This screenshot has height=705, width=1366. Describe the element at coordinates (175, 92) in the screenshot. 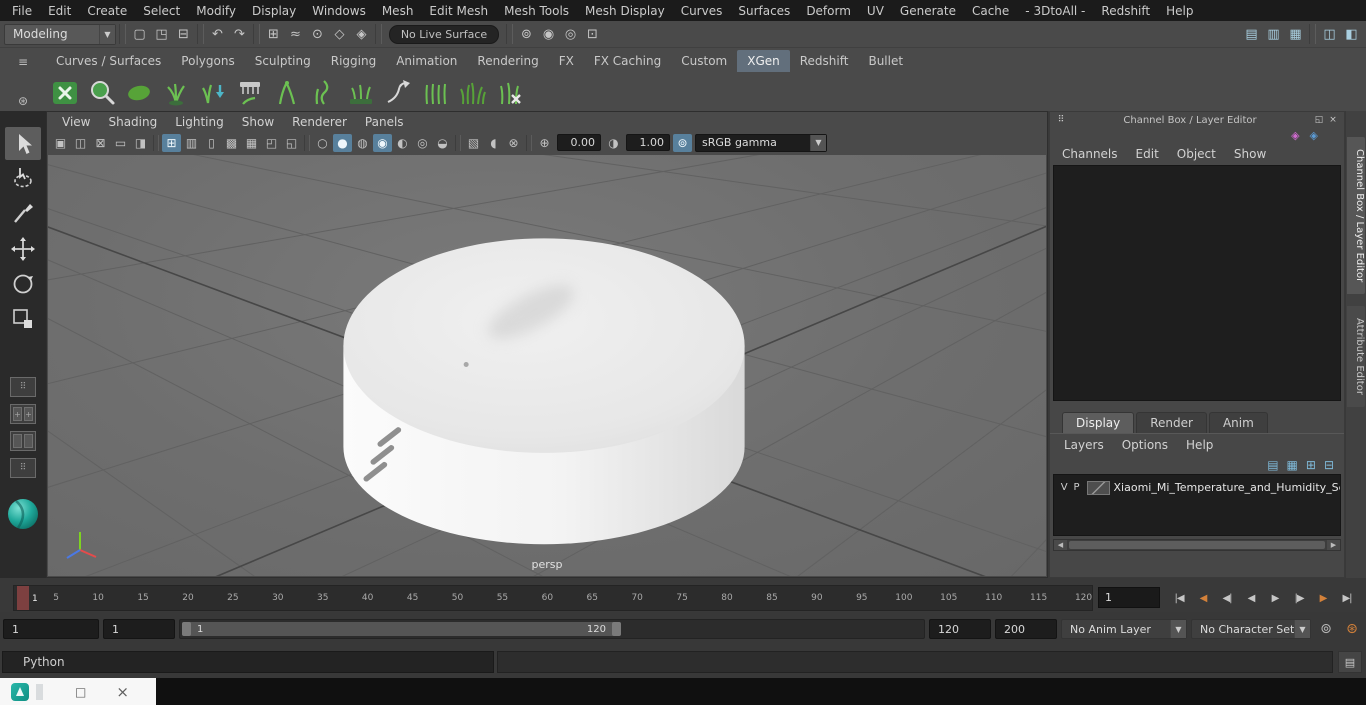

I see `xgen-description-icon` at that location.